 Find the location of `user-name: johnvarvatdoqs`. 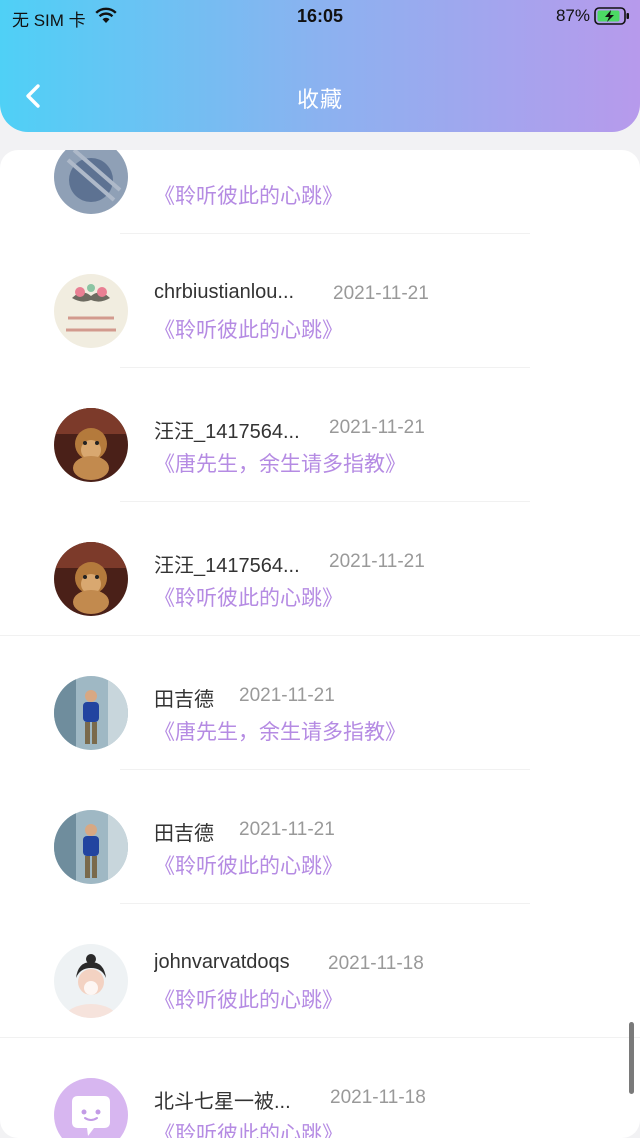

user-name: johnvarvatdoqs is located at coordinates (222, 962).